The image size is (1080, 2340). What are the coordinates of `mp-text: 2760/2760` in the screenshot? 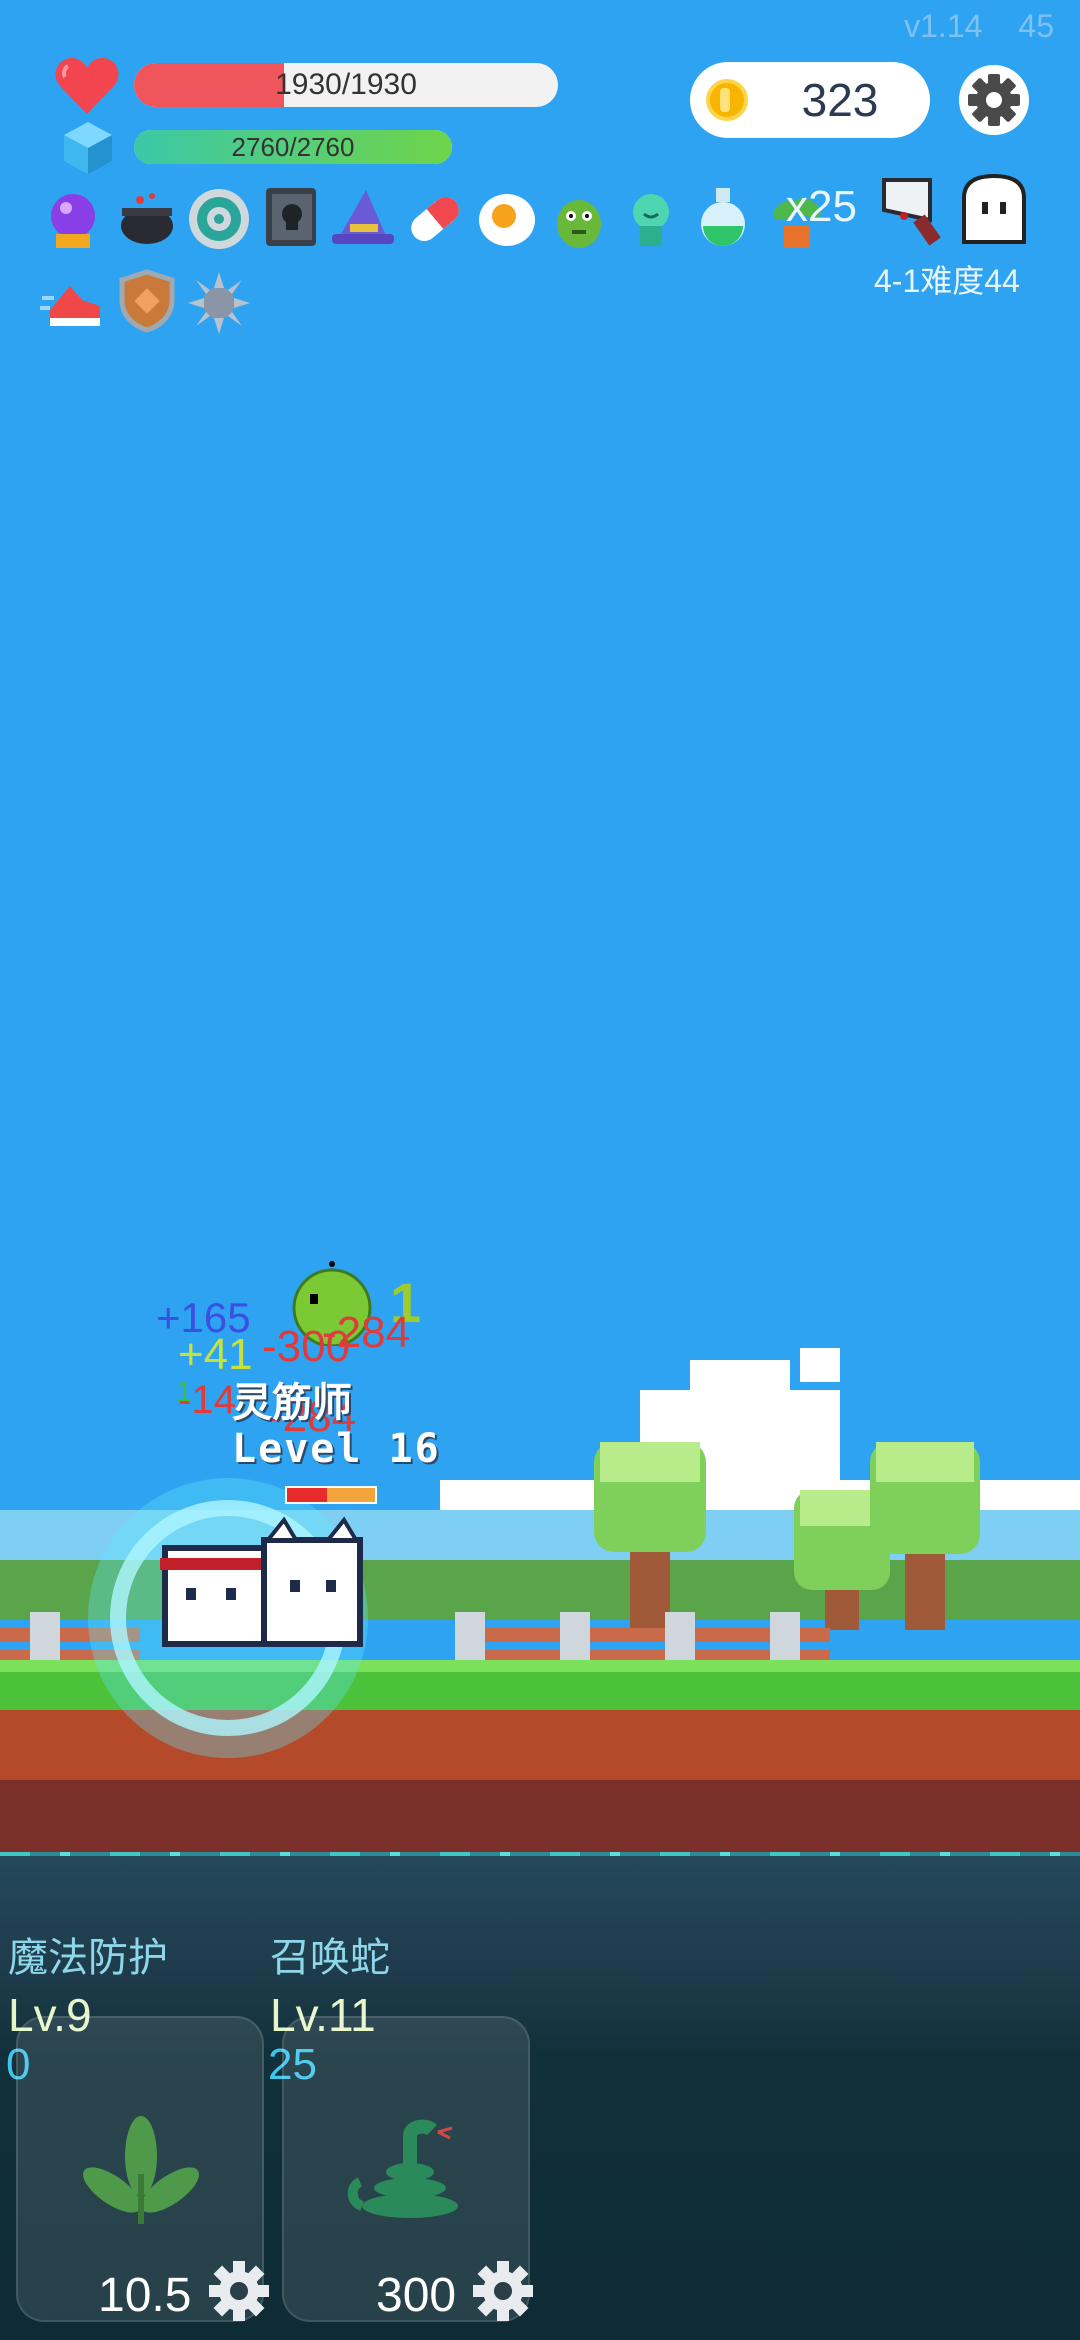 It's located at (293, 147).